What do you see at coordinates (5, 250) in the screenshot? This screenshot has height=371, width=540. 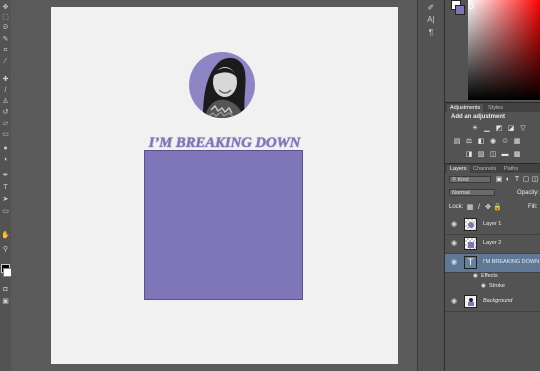 I see `zoom-tool-icon: ⚲` at bounding box center [5, 250].